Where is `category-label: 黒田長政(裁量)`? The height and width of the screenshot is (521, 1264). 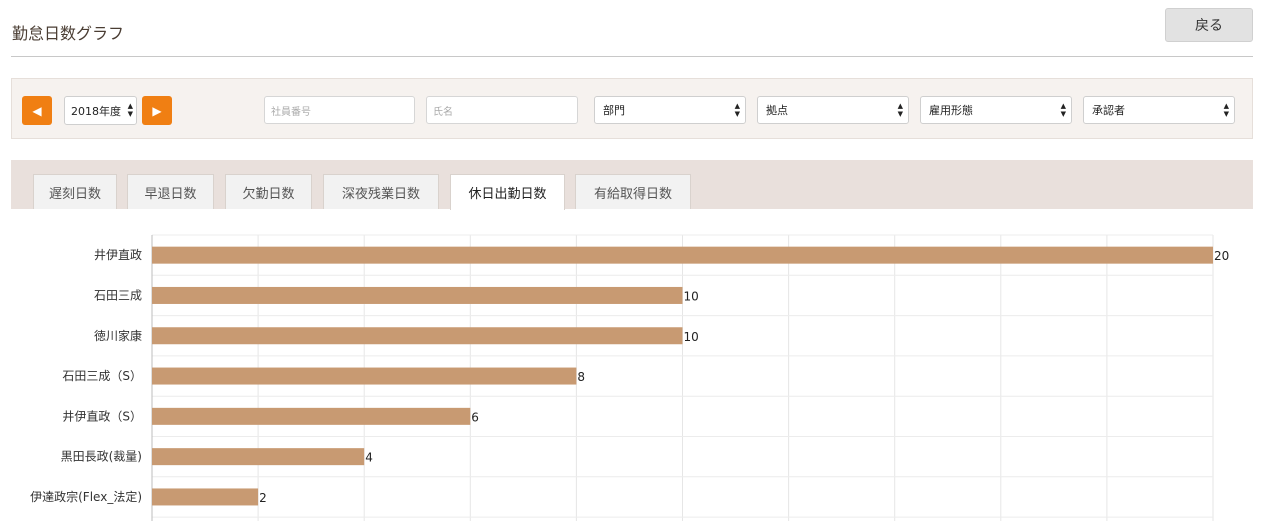 category-label: 黒田長政(裁量) is located at coordinates (101, 457).